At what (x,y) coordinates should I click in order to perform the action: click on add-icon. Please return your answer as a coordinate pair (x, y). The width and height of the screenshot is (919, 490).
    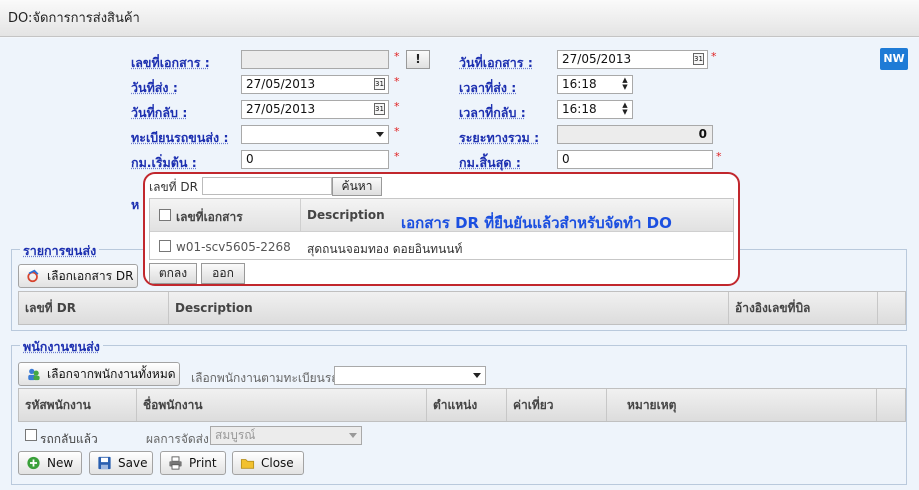
    Looking at the image, I should click on (33, 463).